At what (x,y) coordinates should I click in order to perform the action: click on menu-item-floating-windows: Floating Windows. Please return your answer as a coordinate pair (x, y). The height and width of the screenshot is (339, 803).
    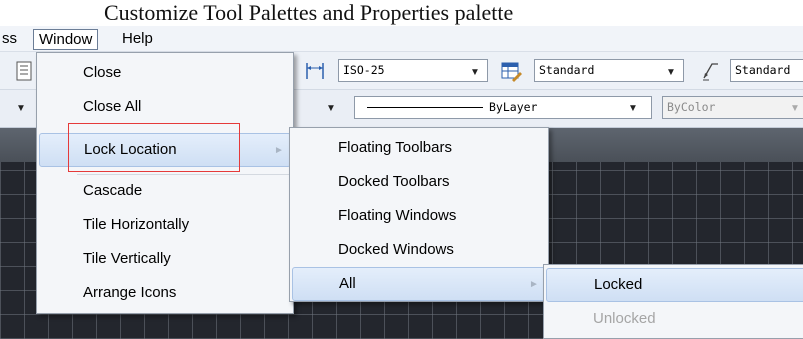
    Looking at the image, I should click on (397, 216).